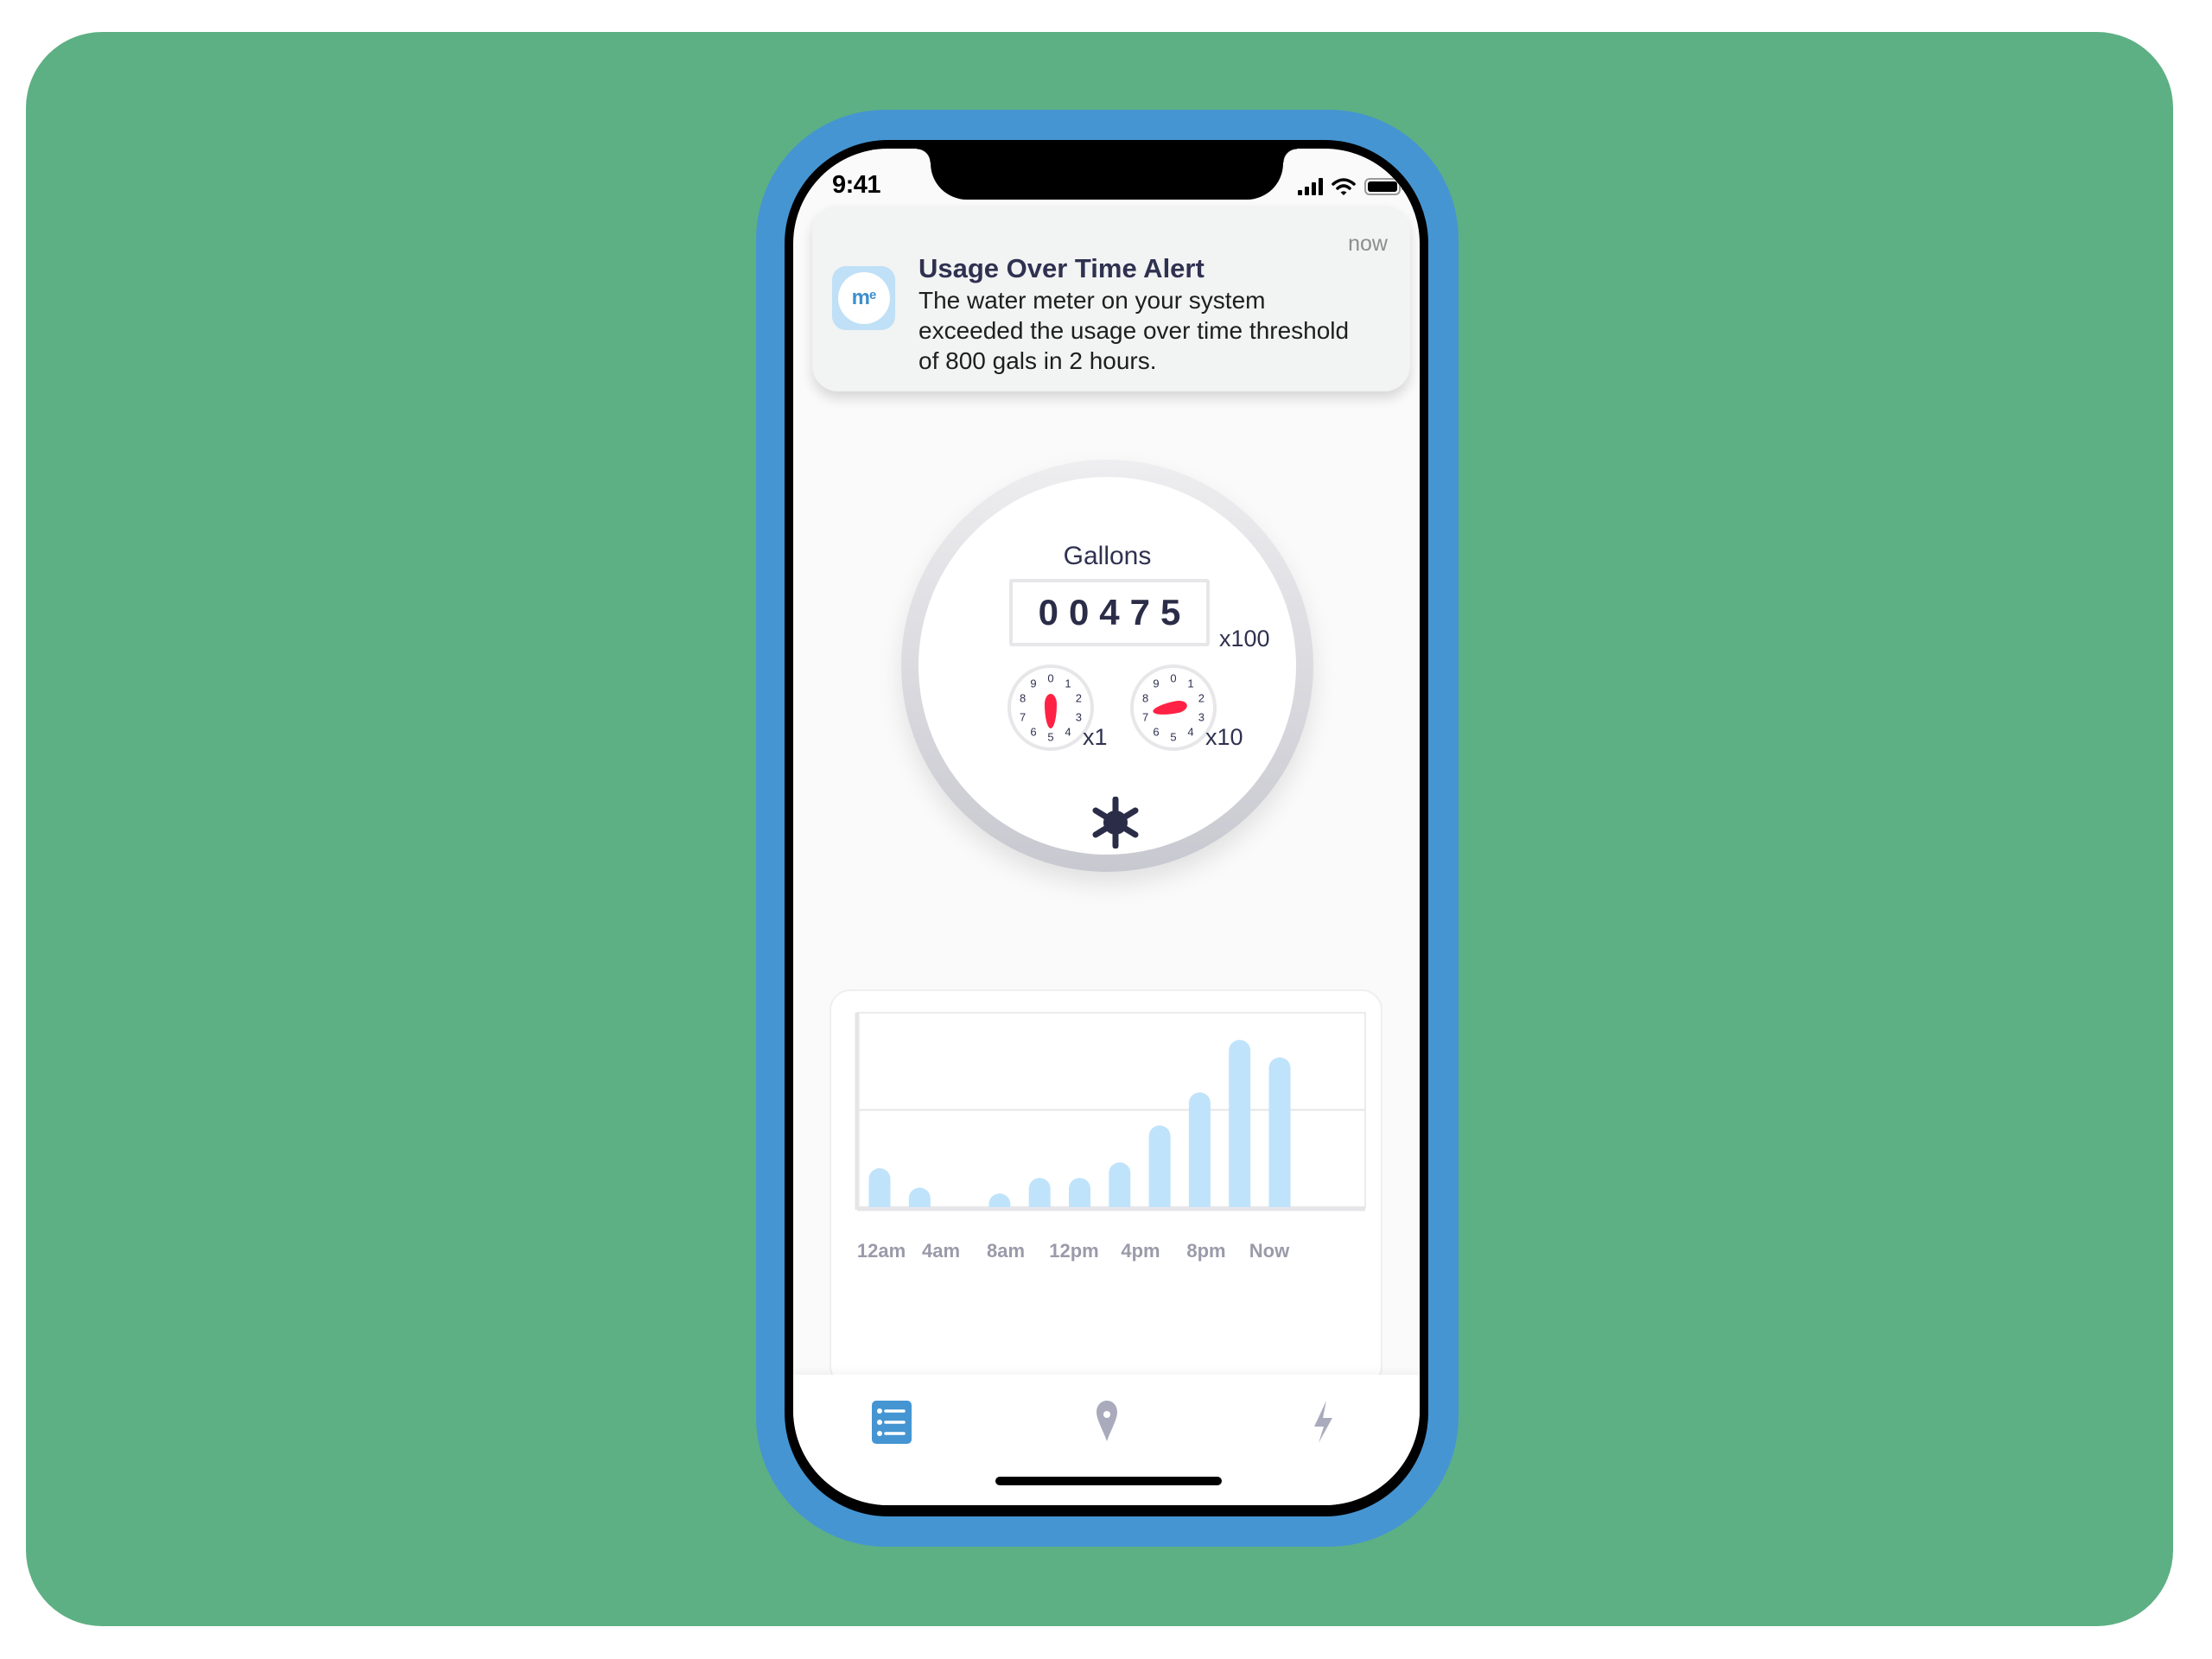  What do you see at coordinates (941, 1251) in the screenshot?
I see `x-tick-label: 4am` at bounding box center [941, 1251].